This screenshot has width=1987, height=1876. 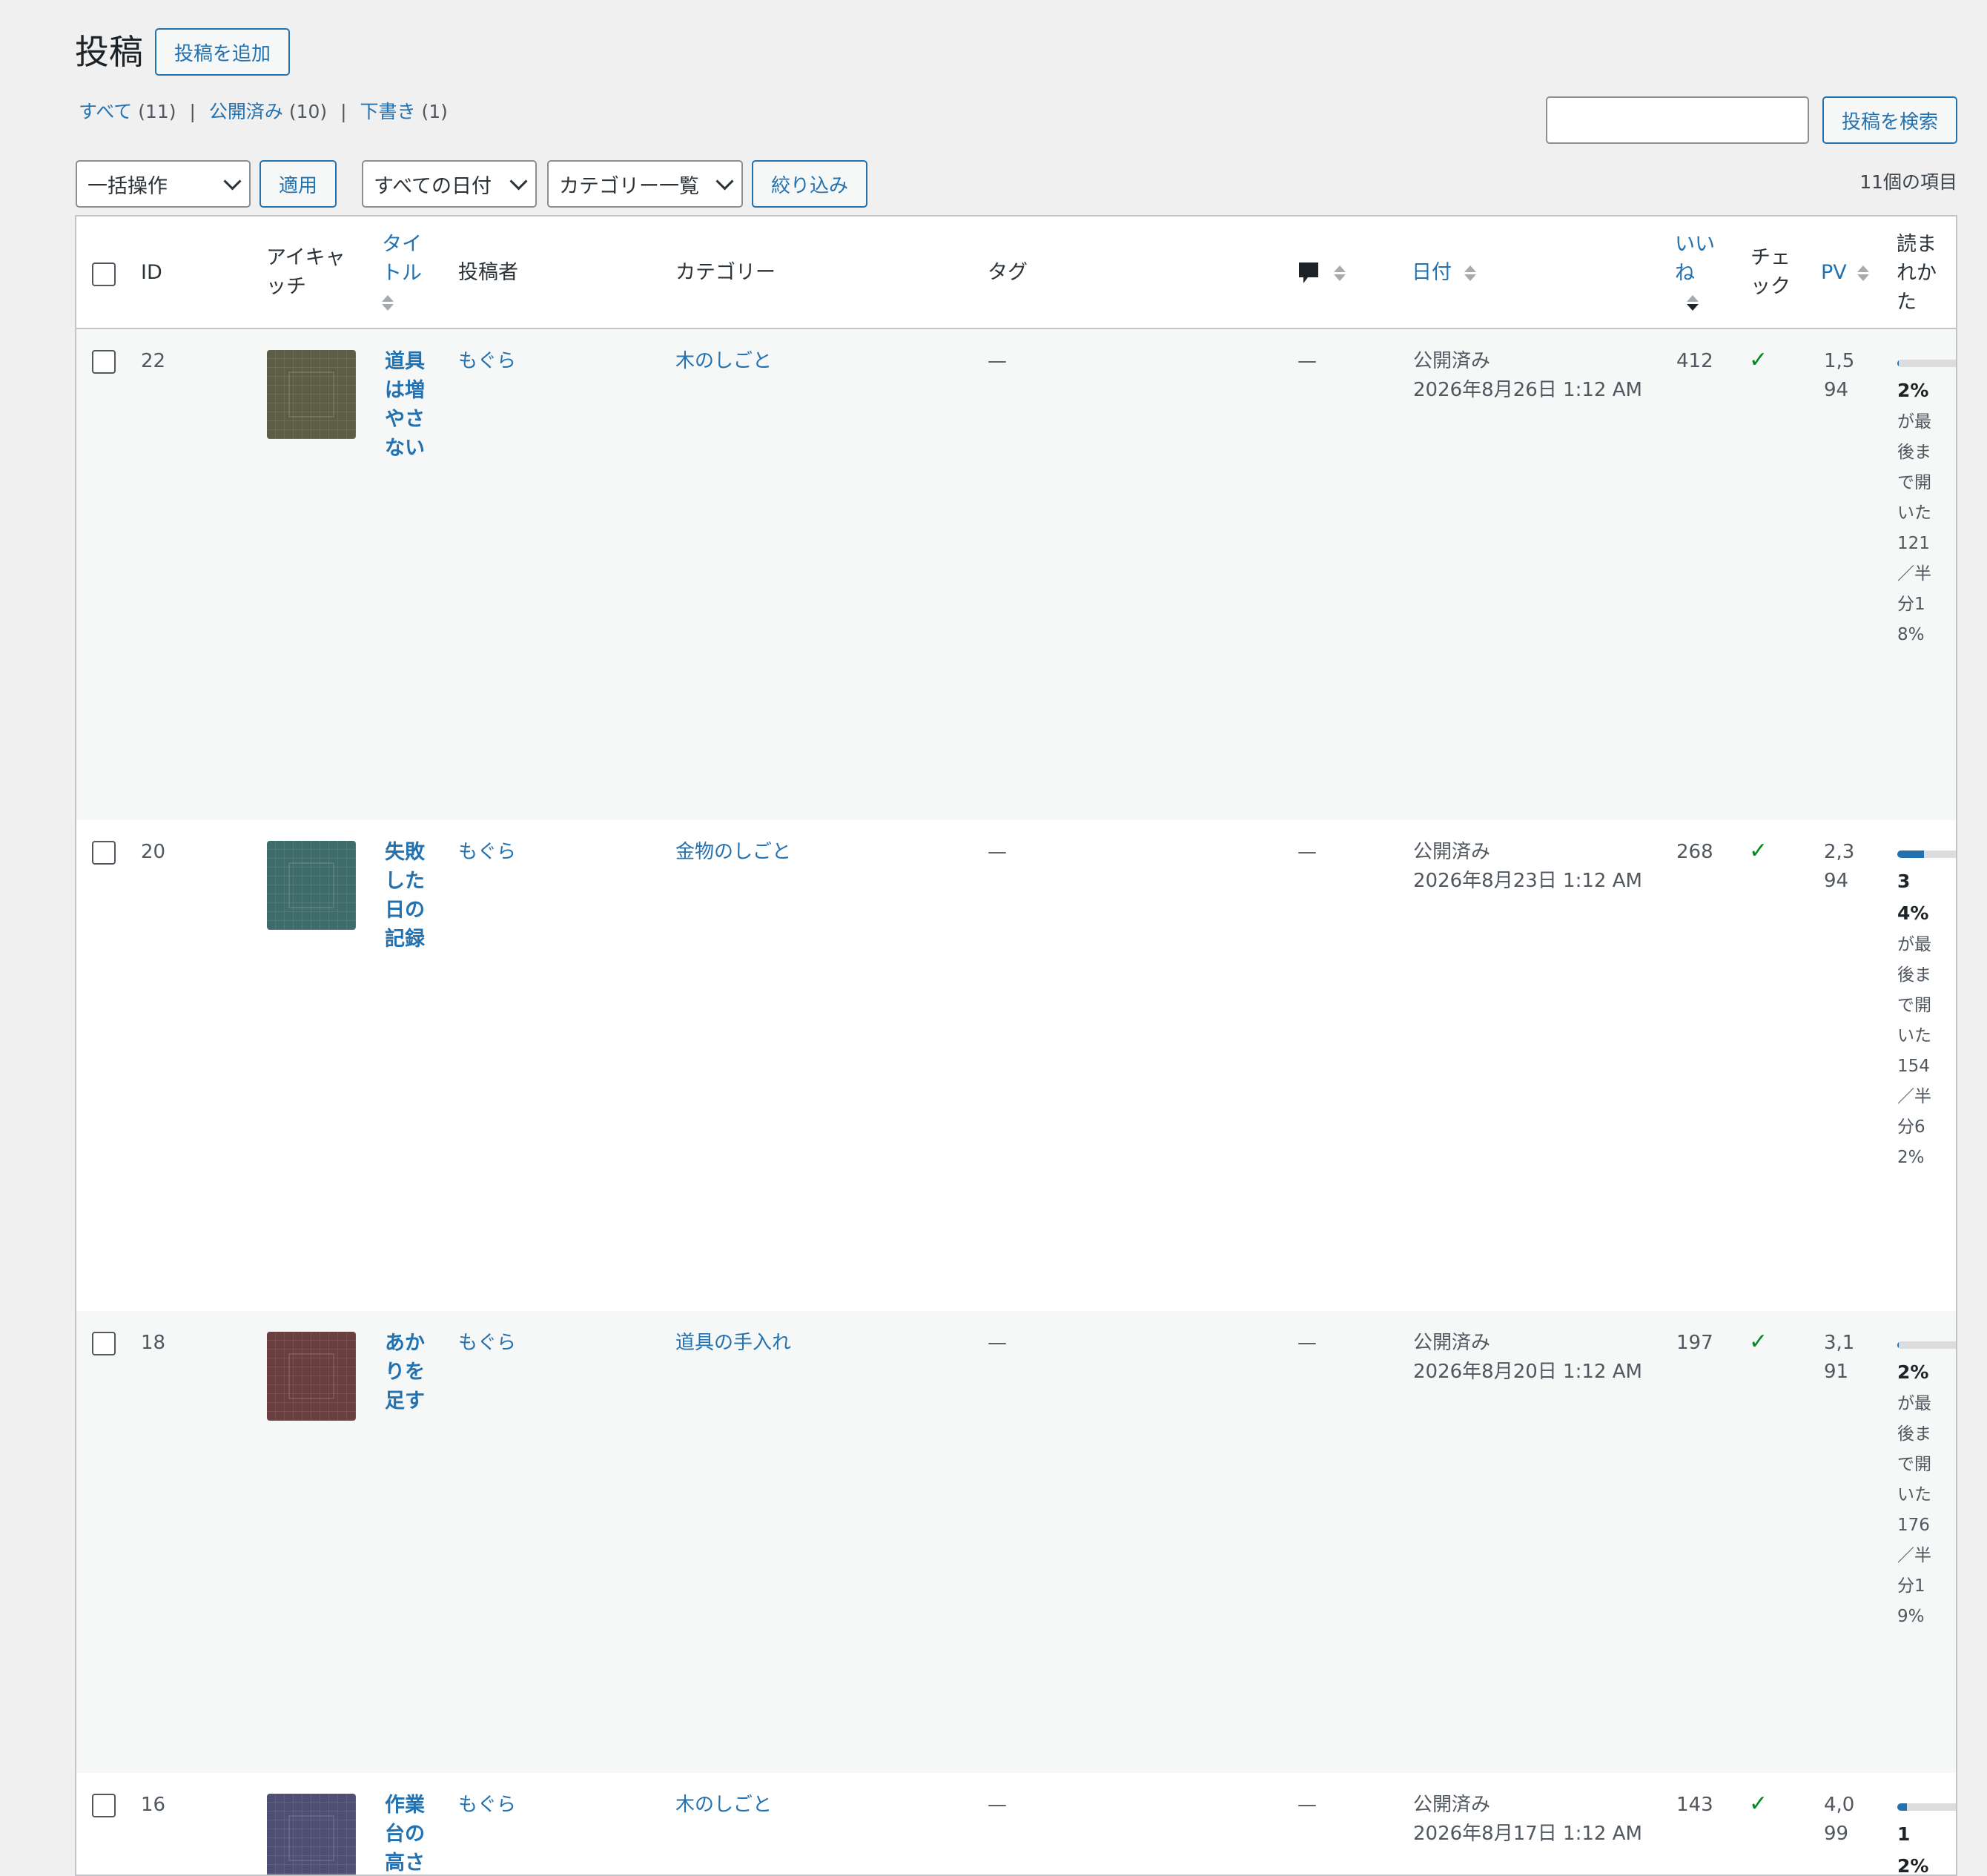 I want to click on post-pv: 4,099, so click(x=1839, y=1820).